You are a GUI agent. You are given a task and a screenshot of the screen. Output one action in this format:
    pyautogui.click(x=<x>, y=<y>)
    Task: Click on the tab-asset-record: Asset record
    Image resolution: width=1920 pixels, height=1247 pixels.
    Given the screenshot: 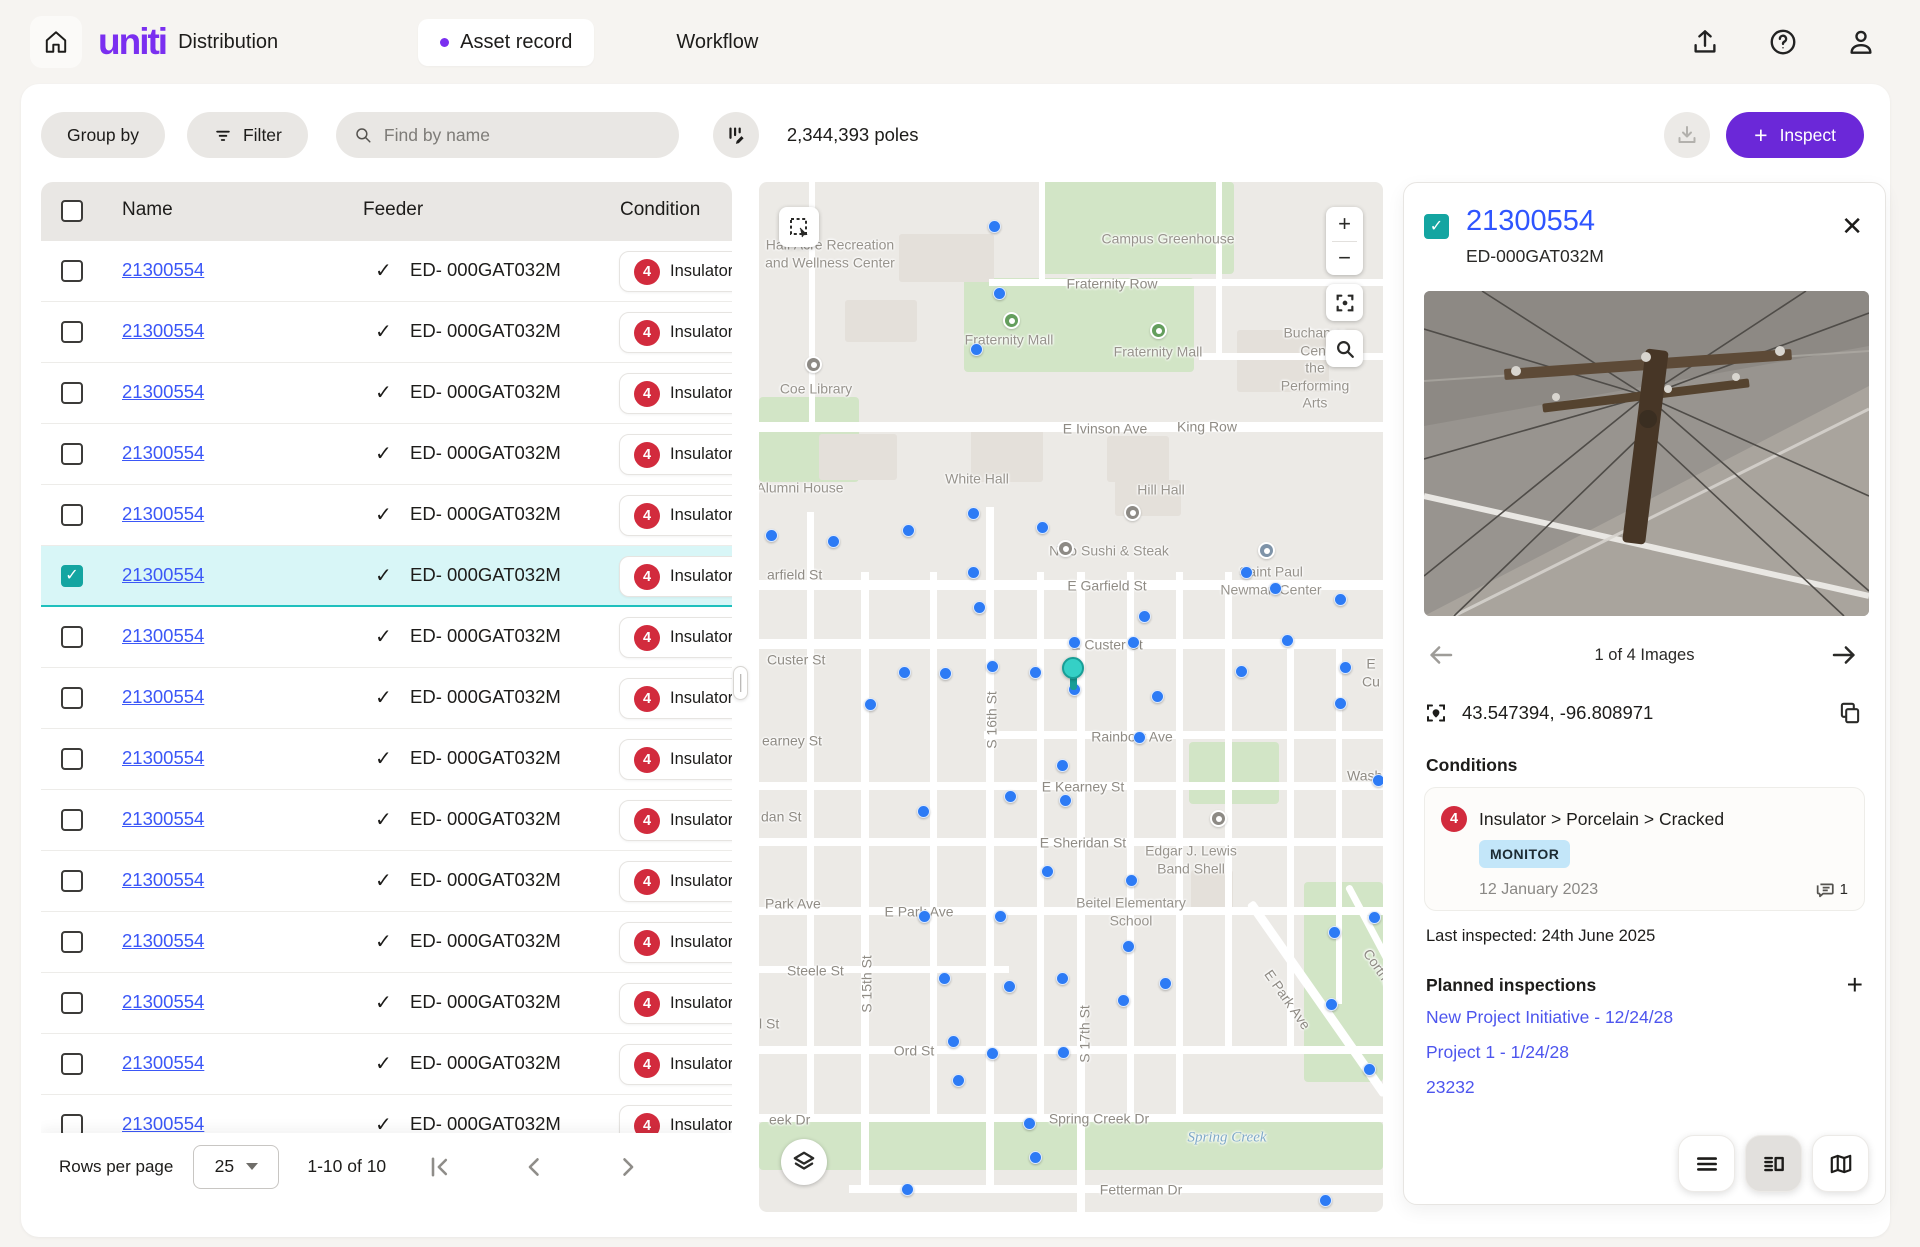 What is the action you would take?
    pyautogui.click(x=506, y=42)
    